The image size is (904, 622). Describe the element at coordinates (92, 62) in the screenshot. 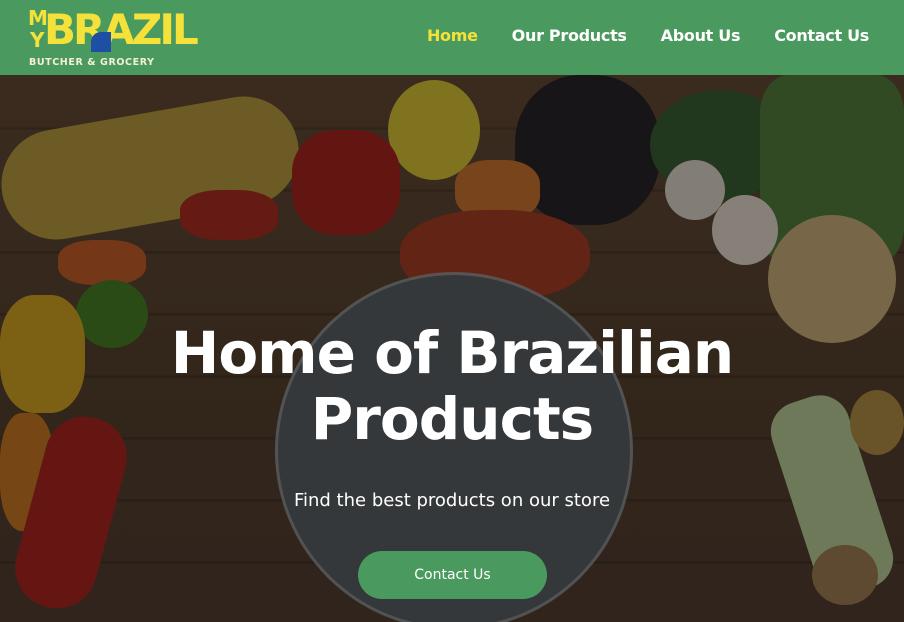

I see `logo-tagline: BUTCHER & GROCERY` at that location.